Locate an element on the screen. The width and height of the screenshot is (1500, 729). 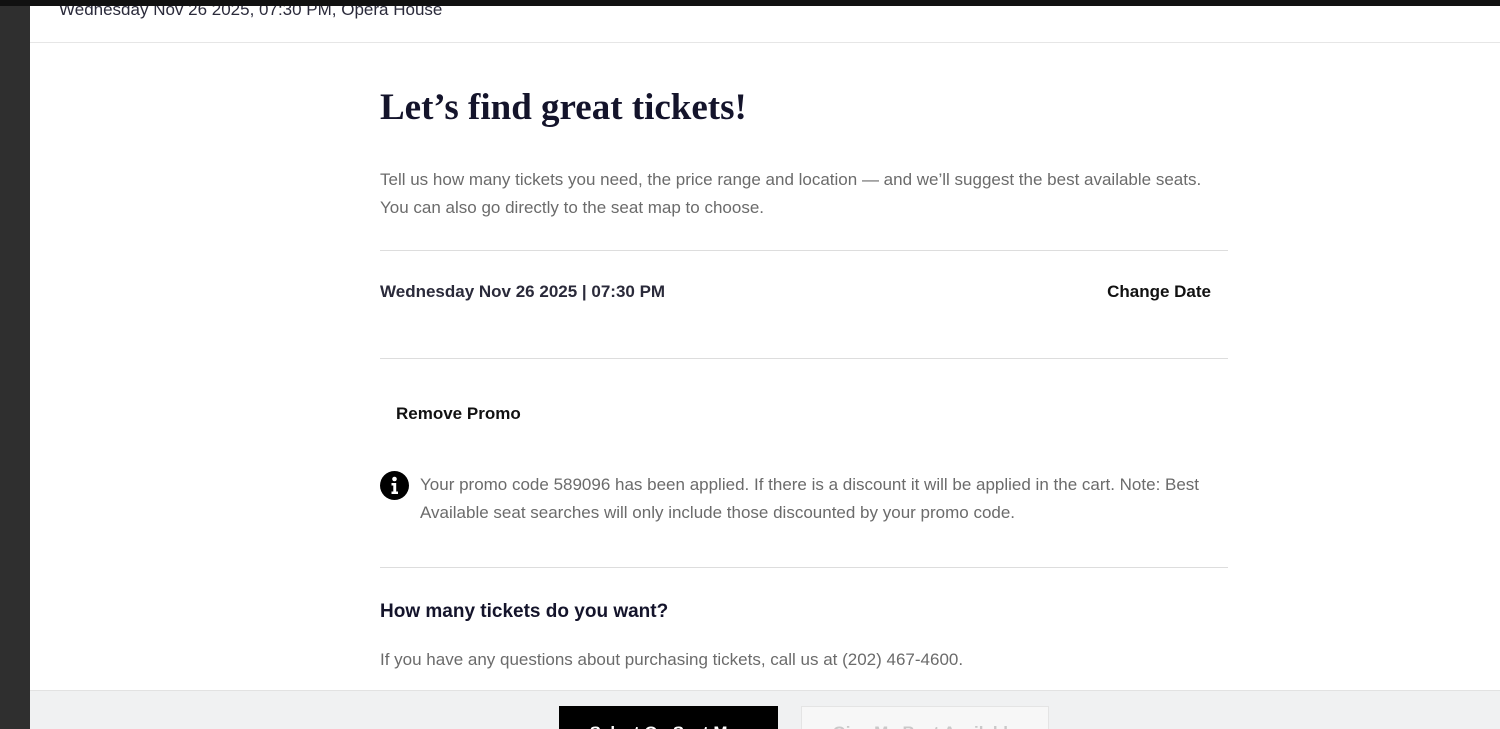
info-icon is located at coordinates (394, 485).